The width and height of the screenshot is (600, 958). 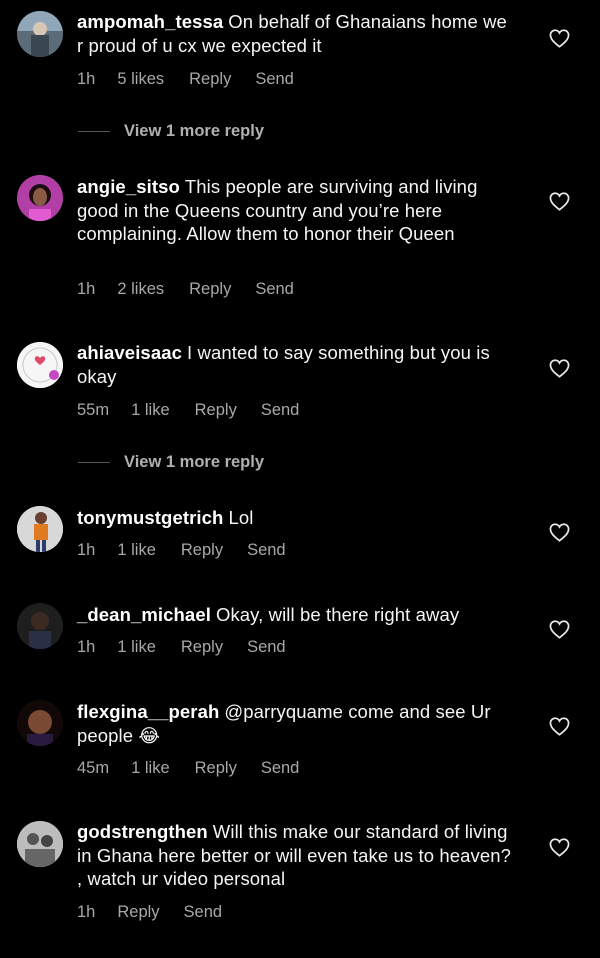 I want to click on comment-likes: 5 likes, so click(x=140, y=79).